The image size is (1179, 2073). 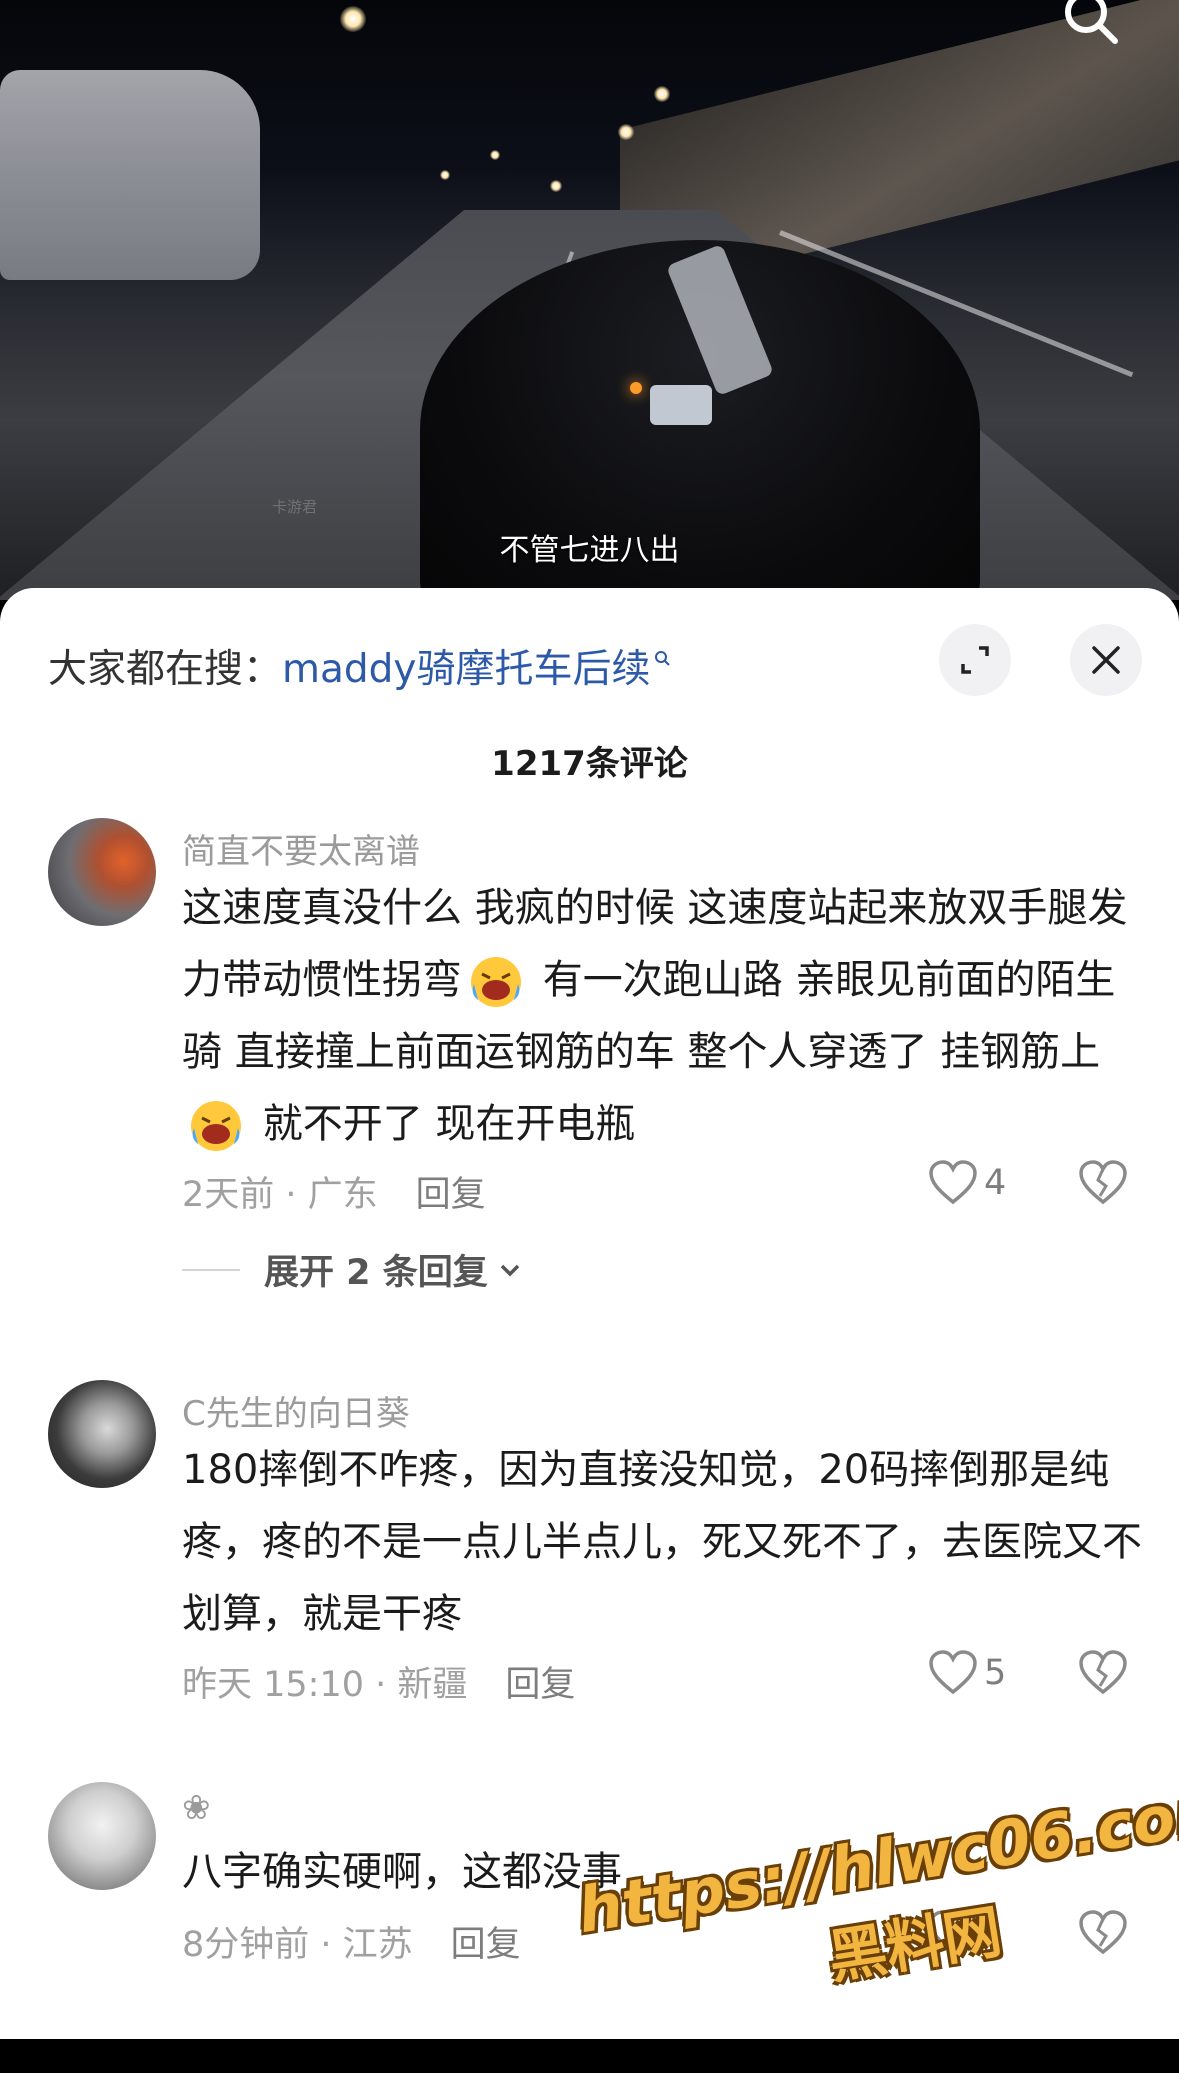 What do you see at coordinates (509, 1270) in the screenshot?
I see `chevron-down-icon` at bounding box center [509, 1270].